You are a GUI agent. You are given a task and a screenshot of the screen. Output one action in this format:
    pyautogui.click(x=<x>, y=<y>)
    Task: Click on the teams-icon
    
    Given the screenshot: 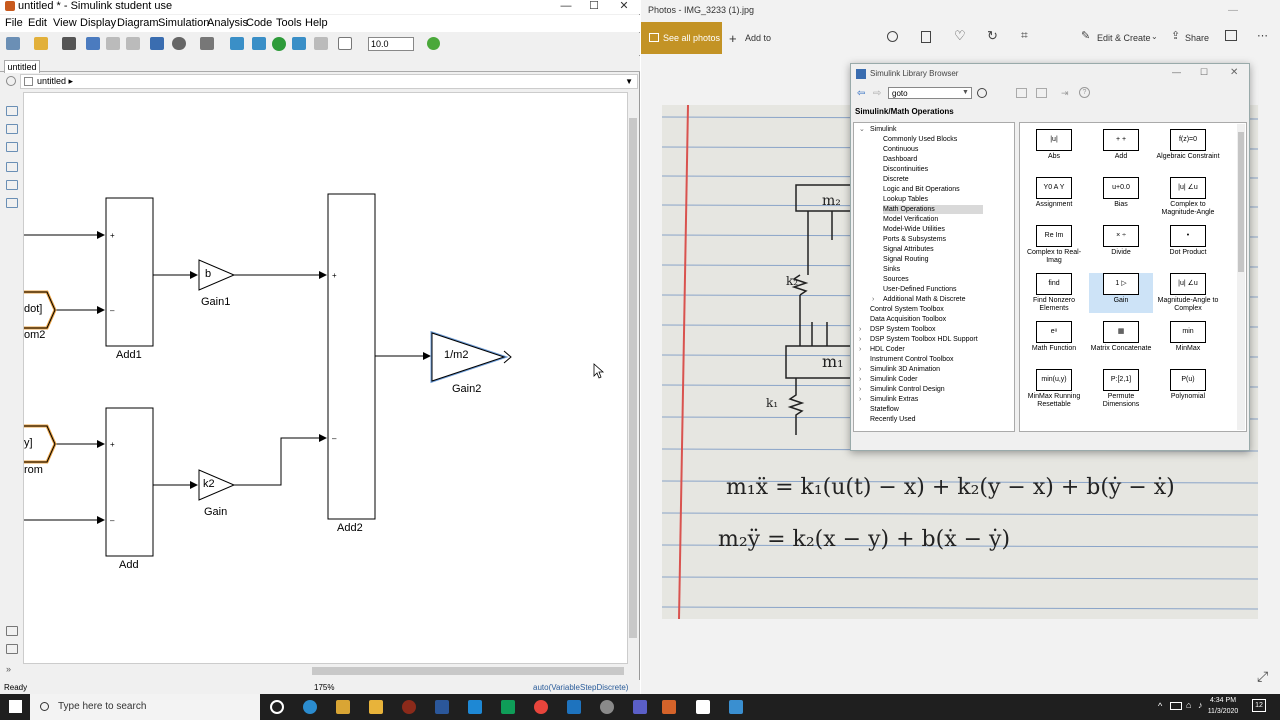 What is the action you would take?
    pyautogui.click(x=640, y=707)
    